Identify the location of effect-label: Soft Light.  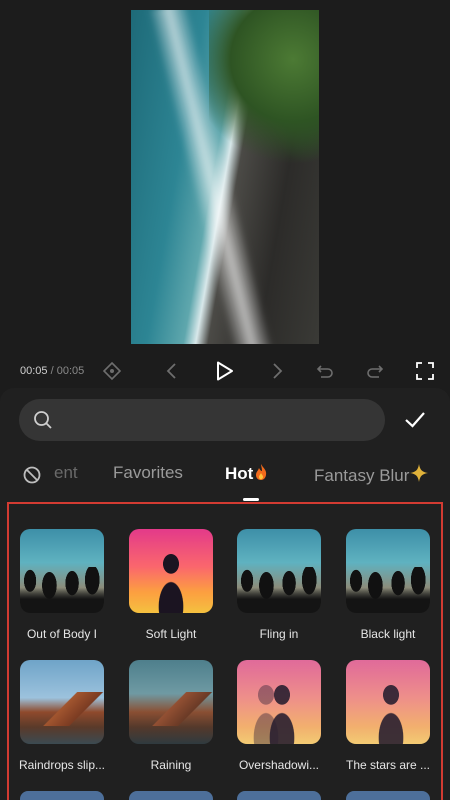
(171, 634).